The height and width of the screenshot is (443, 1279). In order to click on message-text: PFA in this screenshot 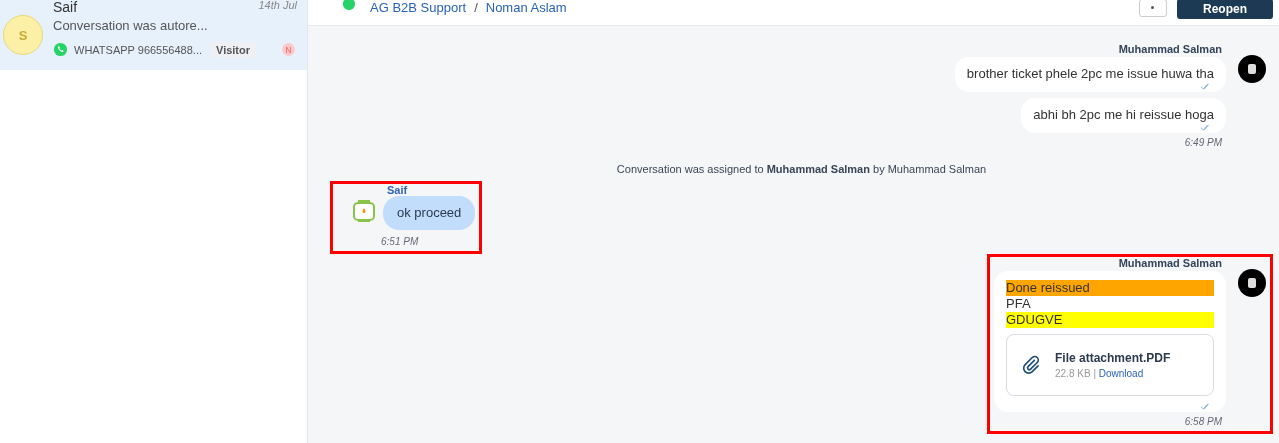, I will do `click(1019, 304)`.